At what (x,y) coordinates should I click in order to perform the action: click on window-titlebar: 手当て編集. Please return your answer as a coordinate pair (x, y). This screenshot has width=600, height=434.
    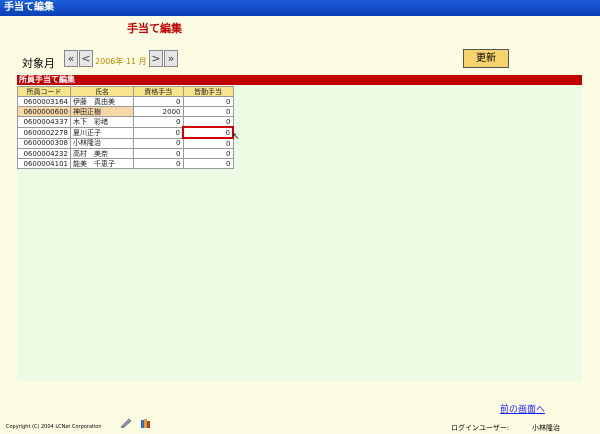
    Looking at the image, I should click on (300, 8).